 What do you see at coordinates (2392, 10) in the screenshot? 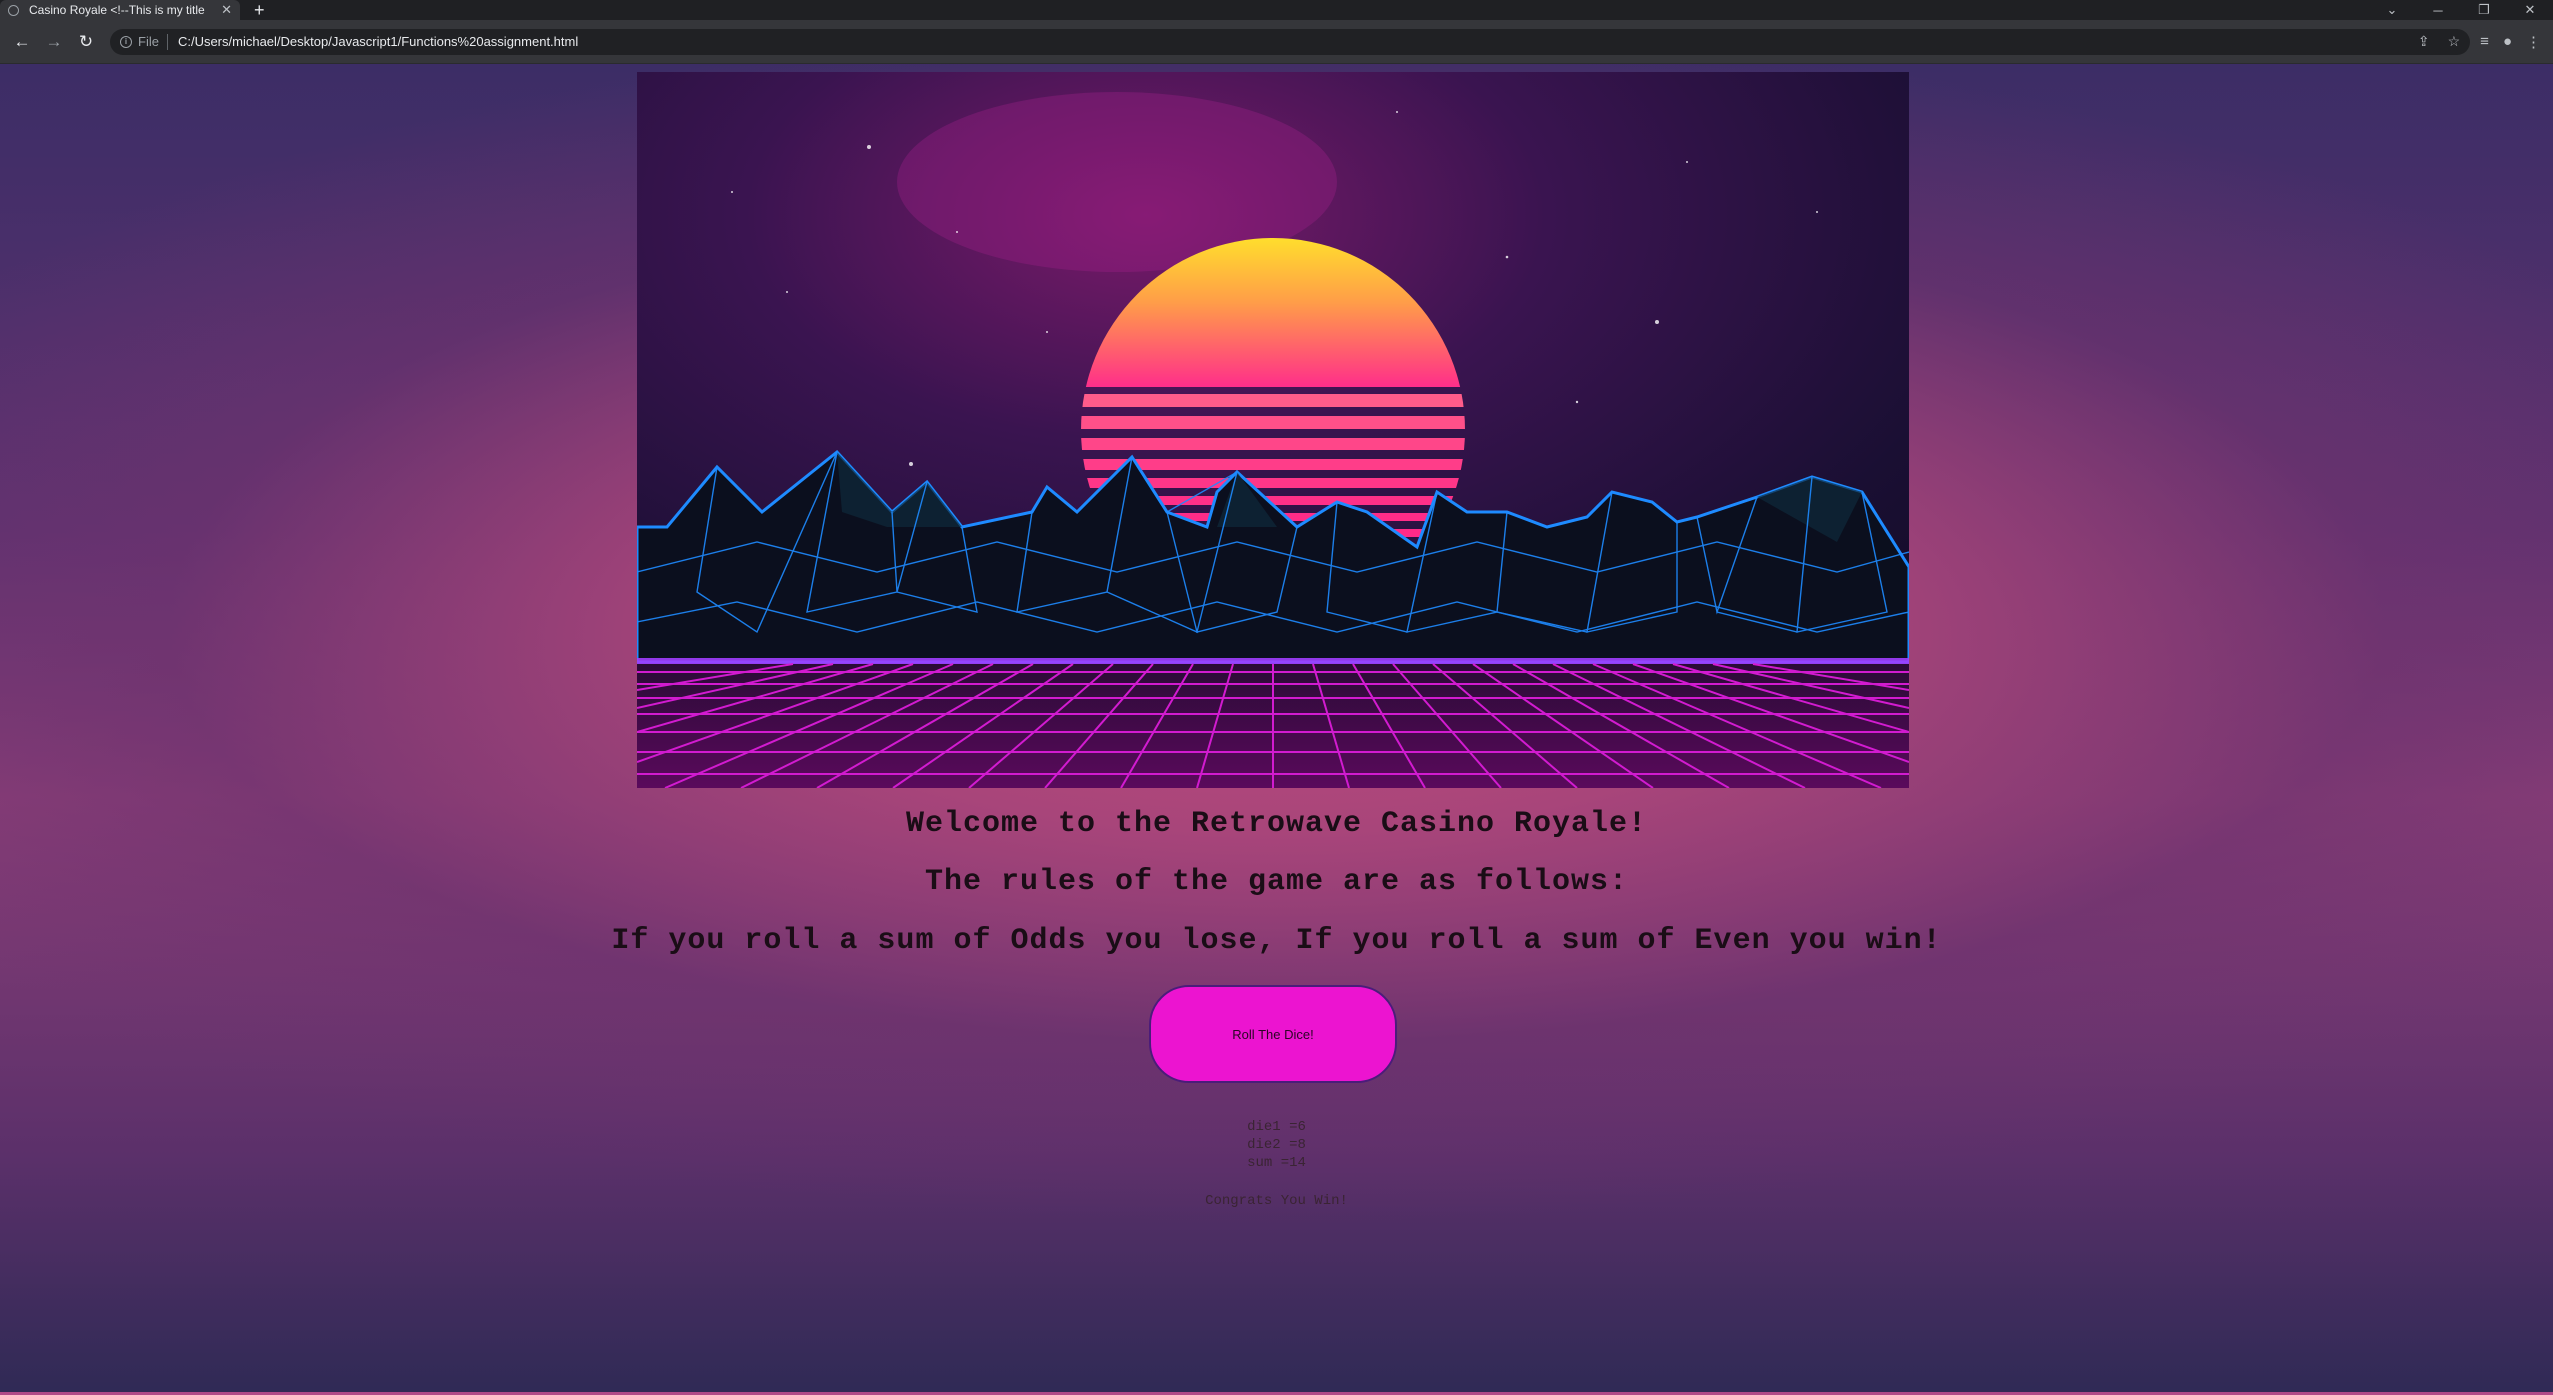
I see `tab-search-icon: ⌄` at bounding box center [2392, 10].